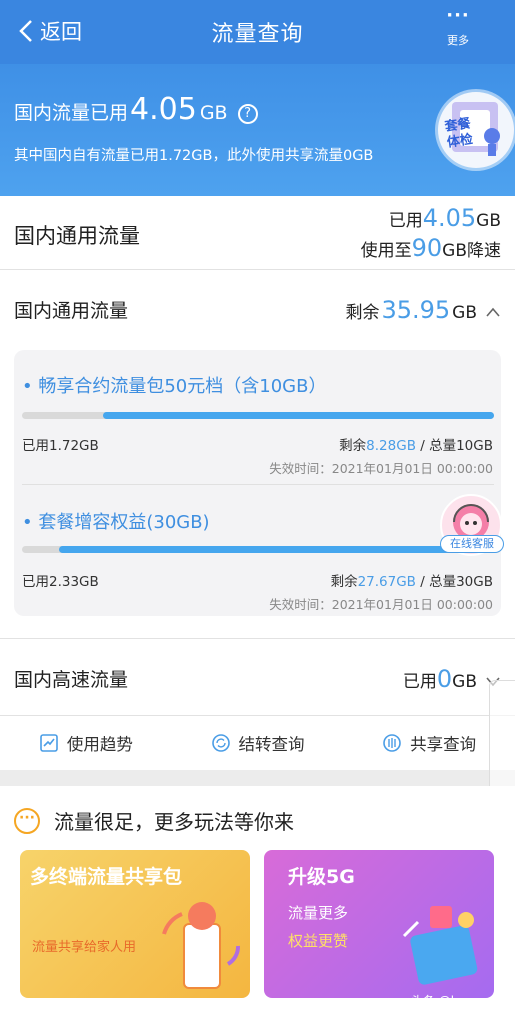  What do you see at coordinates (163, 109) in the screenshot?
I see `usage-value: 4.05` at bounding box center [163, 109].